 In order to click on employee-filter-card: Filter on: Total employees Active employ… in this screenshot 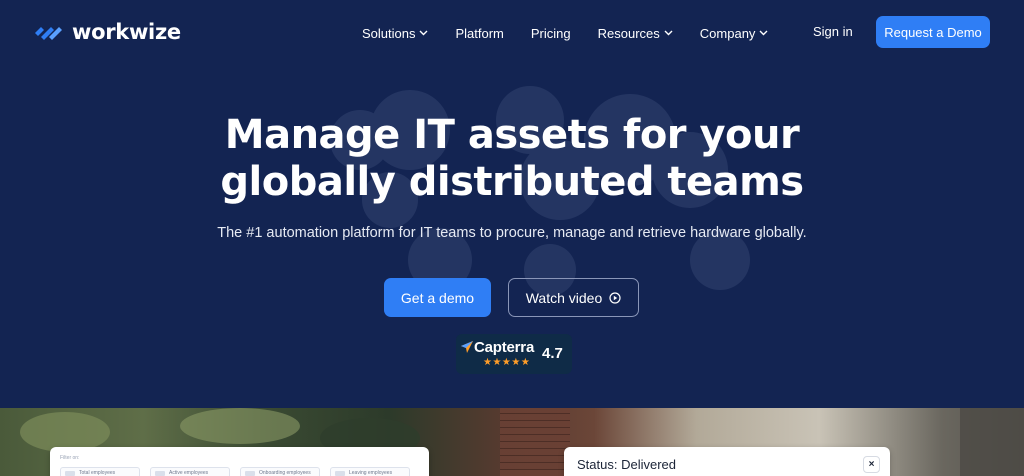, I will do `click(239, 461)`.